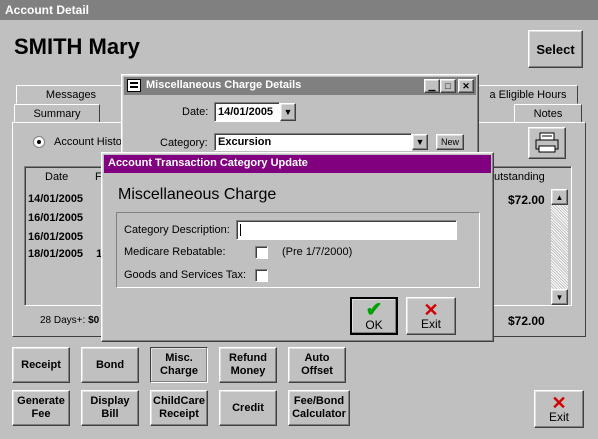 This screenshot has height=439, width=598. What do you see at coordinates (559, 247) in the screenshot?
I see `table-scrollbar: ▲ ▼` at bounding box center [559, 247].